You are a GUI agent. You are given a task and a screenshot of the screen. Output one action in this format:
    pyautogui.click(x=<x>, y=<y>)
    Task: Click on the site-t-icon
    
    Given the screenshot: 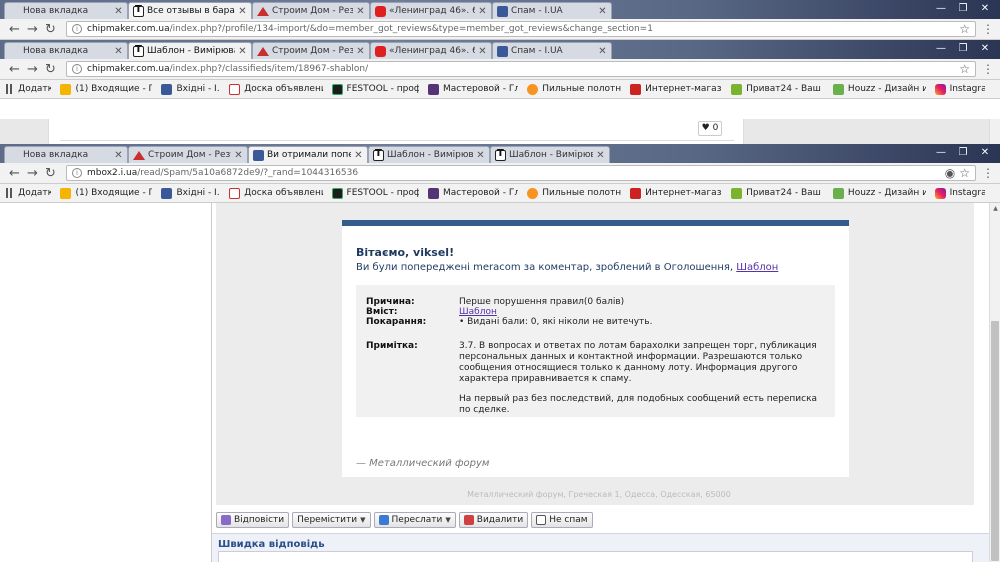 What is the action you would take?
    pyautogui.click(x=138, y=50)
    